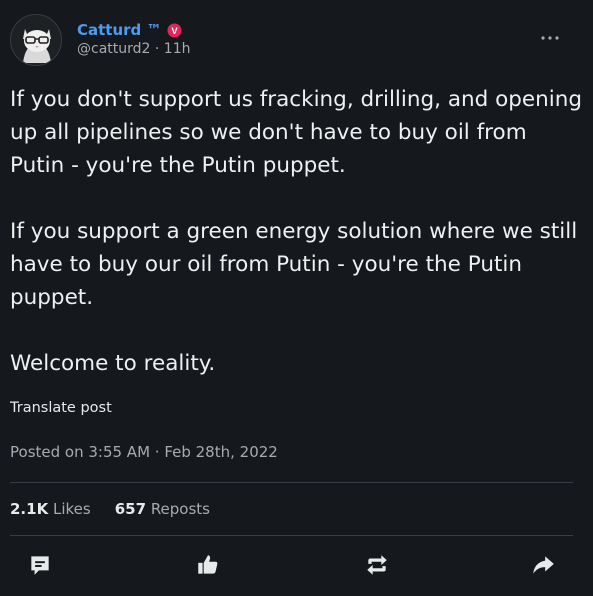  Describe the element at coordinates (180, 509) in the screenshot. I see `reposts-label: Reposts` at that location.